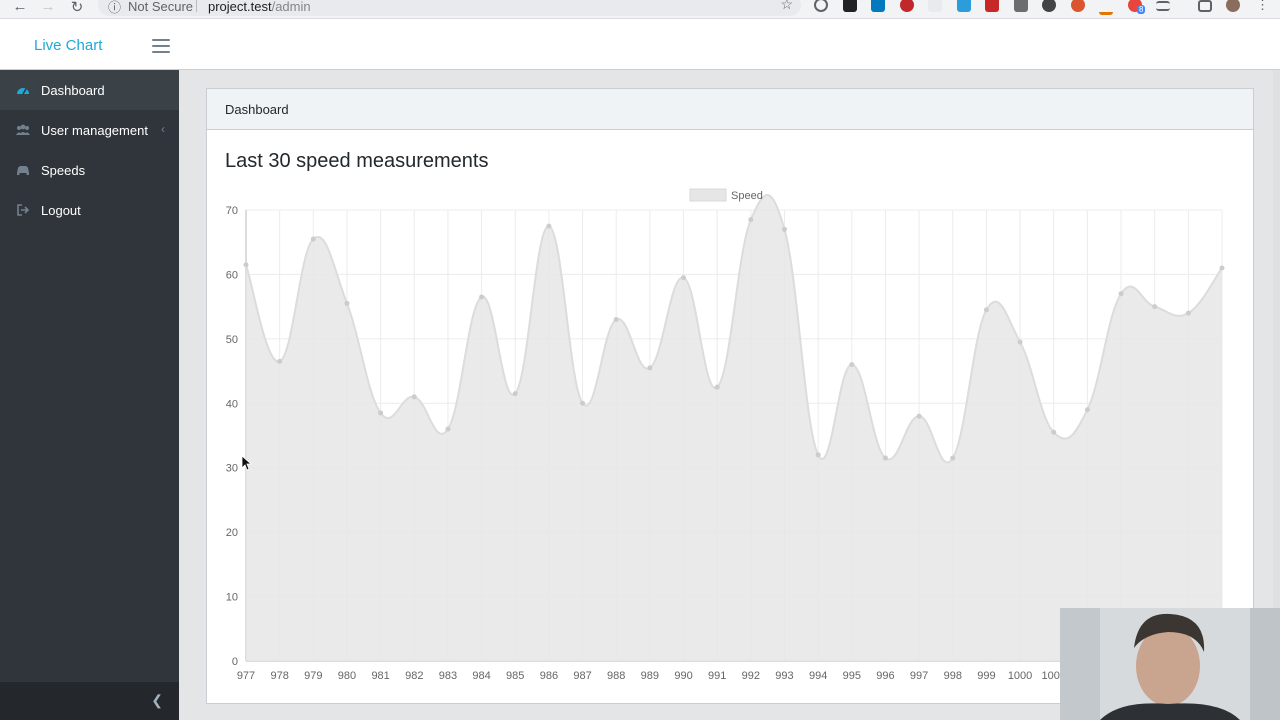 Image resolution: width=1280 pixels, height=720 pixels. Describe the element at coordinates (161, 46) in the screenshot. I see `sidebar-toggle-icon` at that location.